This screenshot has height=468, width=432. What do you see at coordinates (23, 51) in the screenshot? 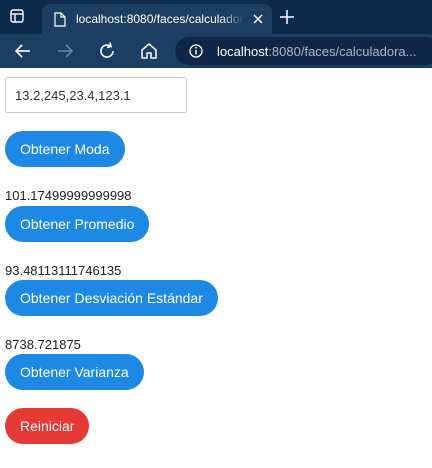
I see `back-arrow-icon` at bounding box center [23, 51].